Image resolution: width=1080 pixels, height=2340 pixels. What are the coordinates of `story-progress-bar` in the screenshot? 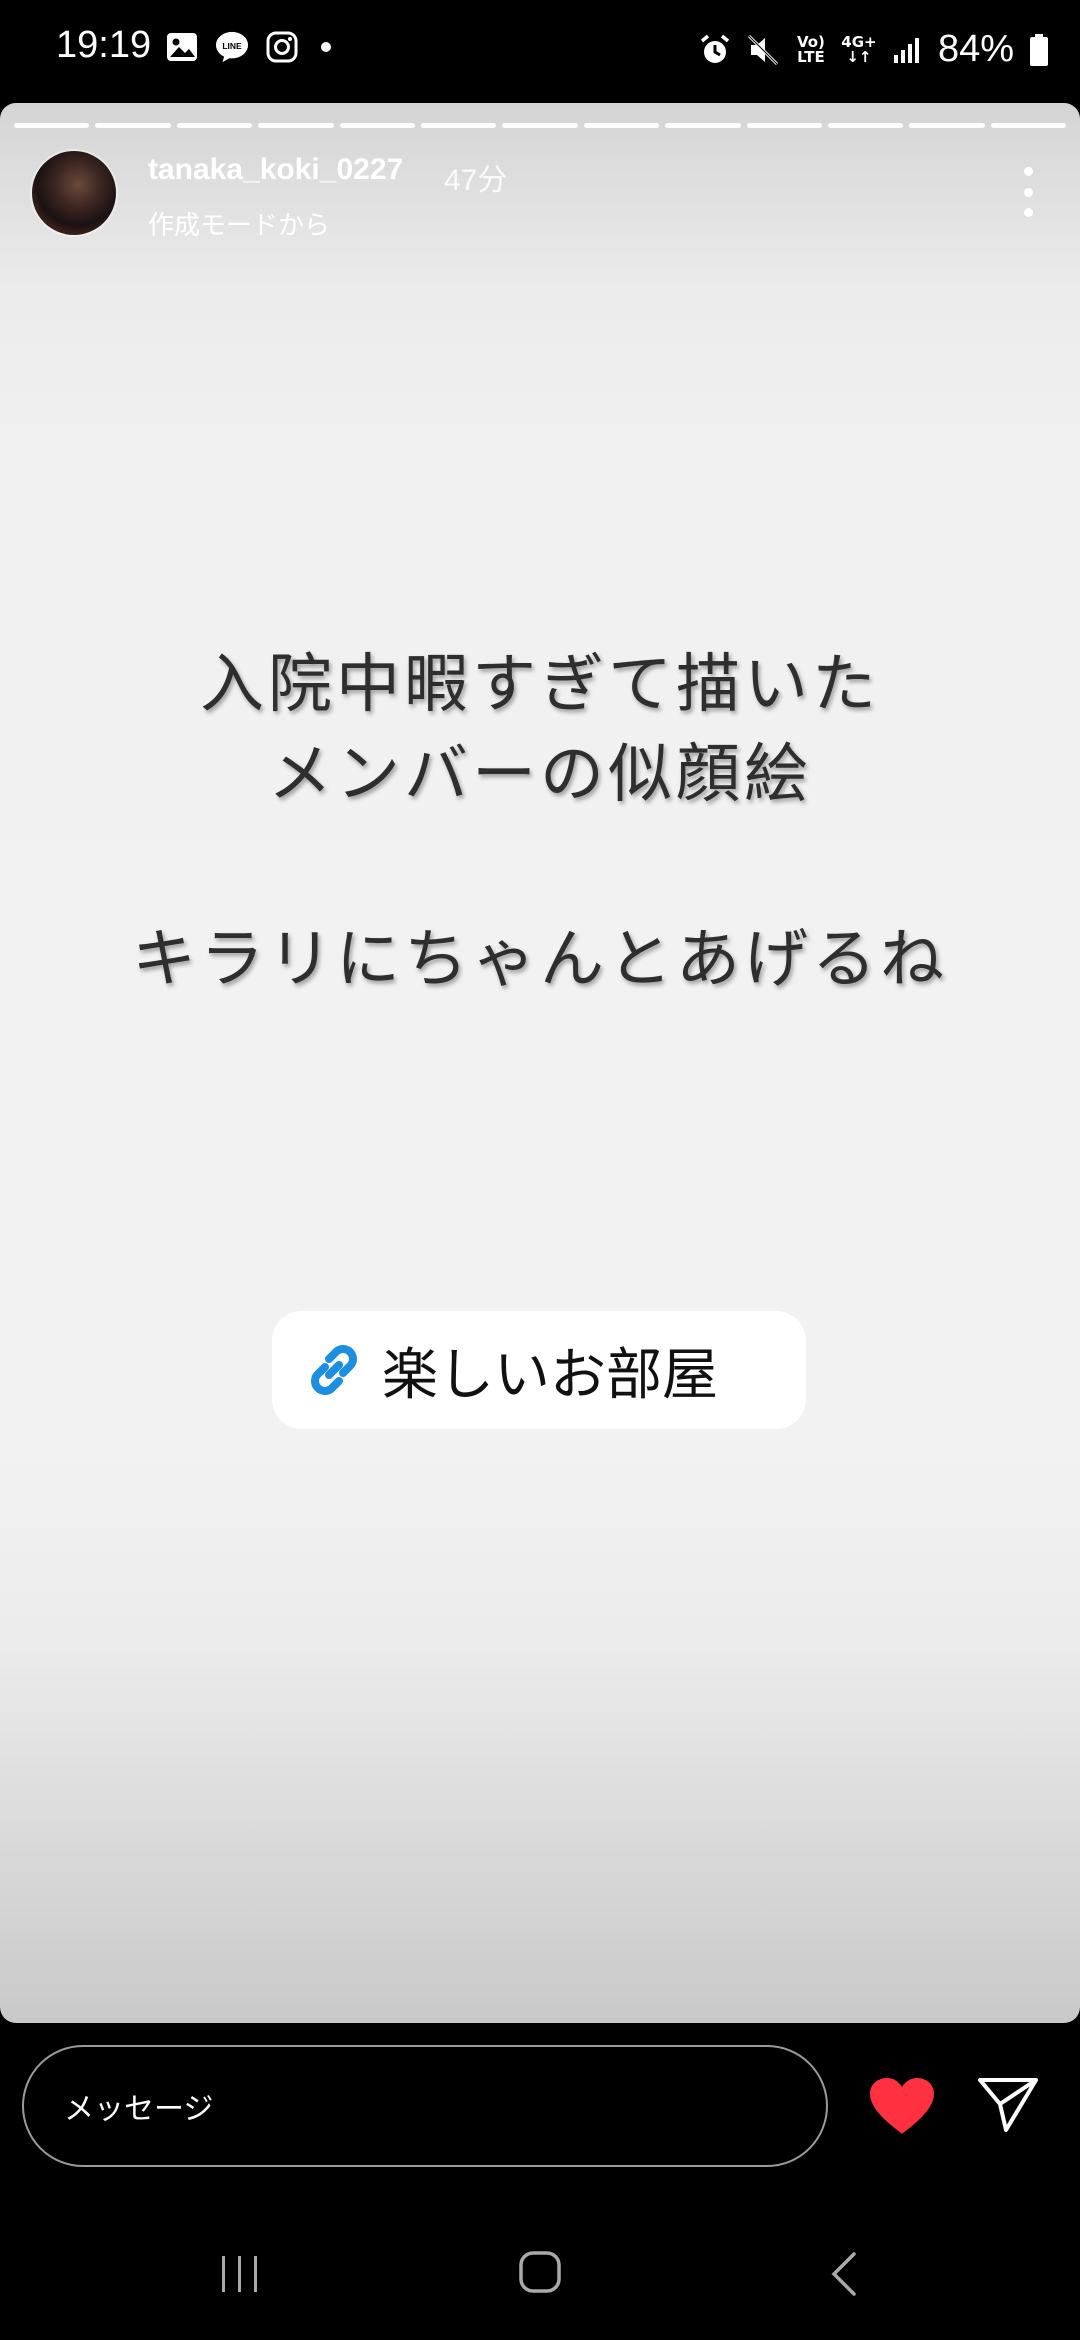 It's located at (540, 125).